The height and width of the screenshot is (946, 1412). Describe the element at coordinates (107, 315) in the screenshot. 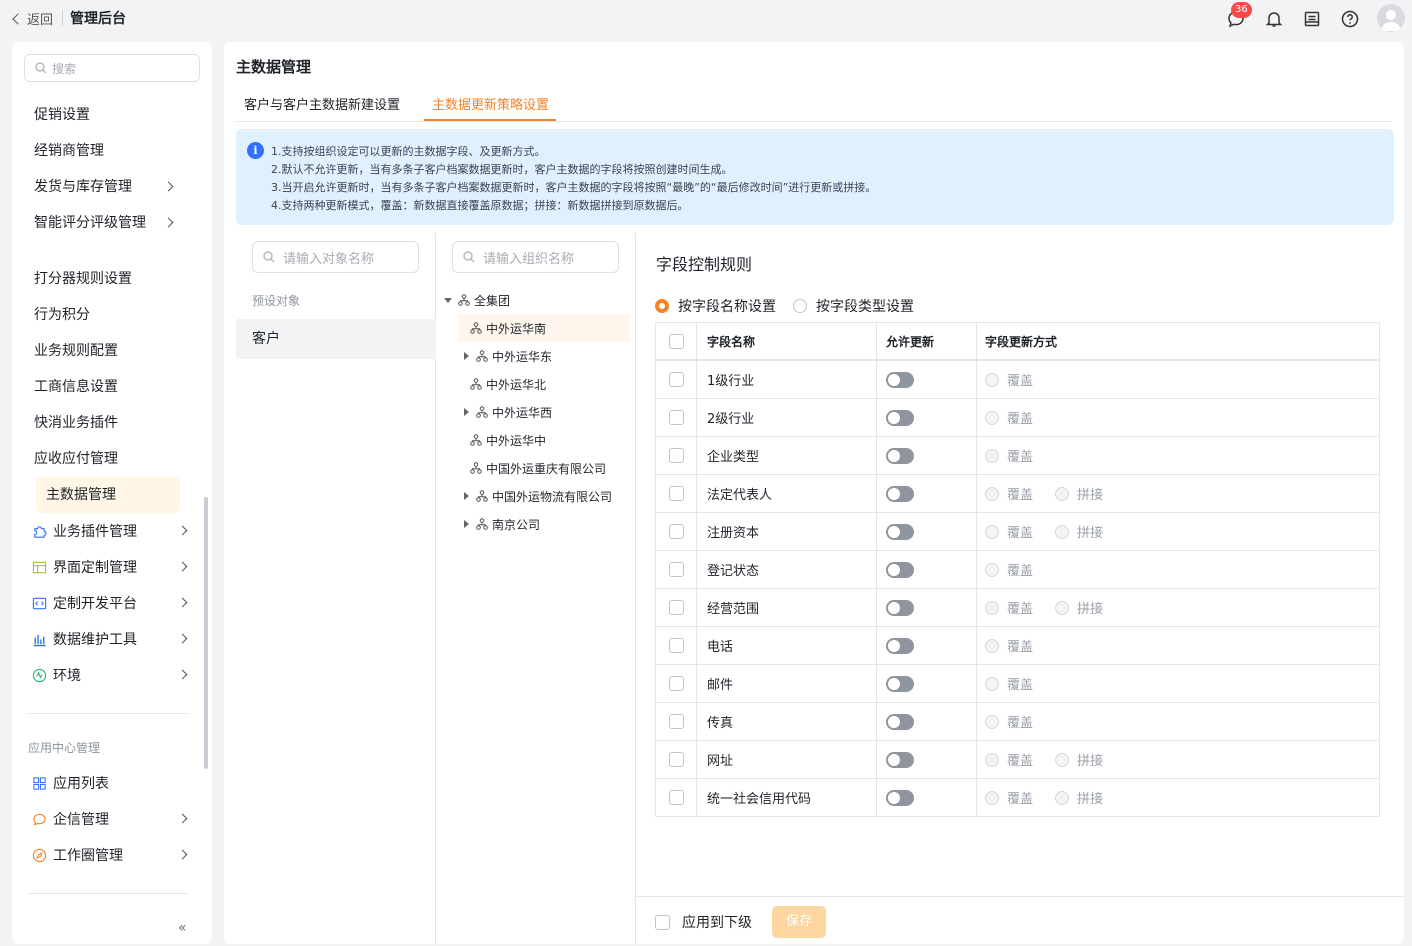

I see `sidebar-item-points: 行为积分` at that location.